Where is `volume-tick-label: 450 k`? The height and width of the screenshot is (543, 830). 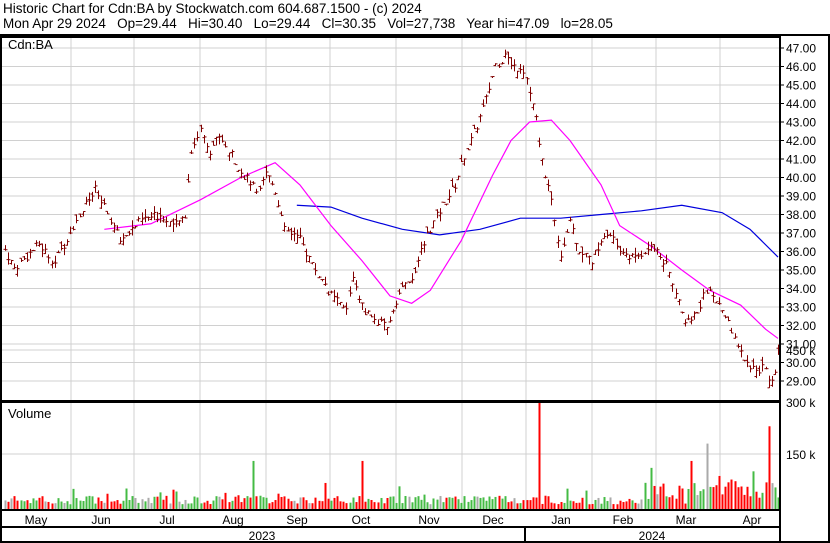 volume-tick-label: 450 k is located at coordinates (801, 351).